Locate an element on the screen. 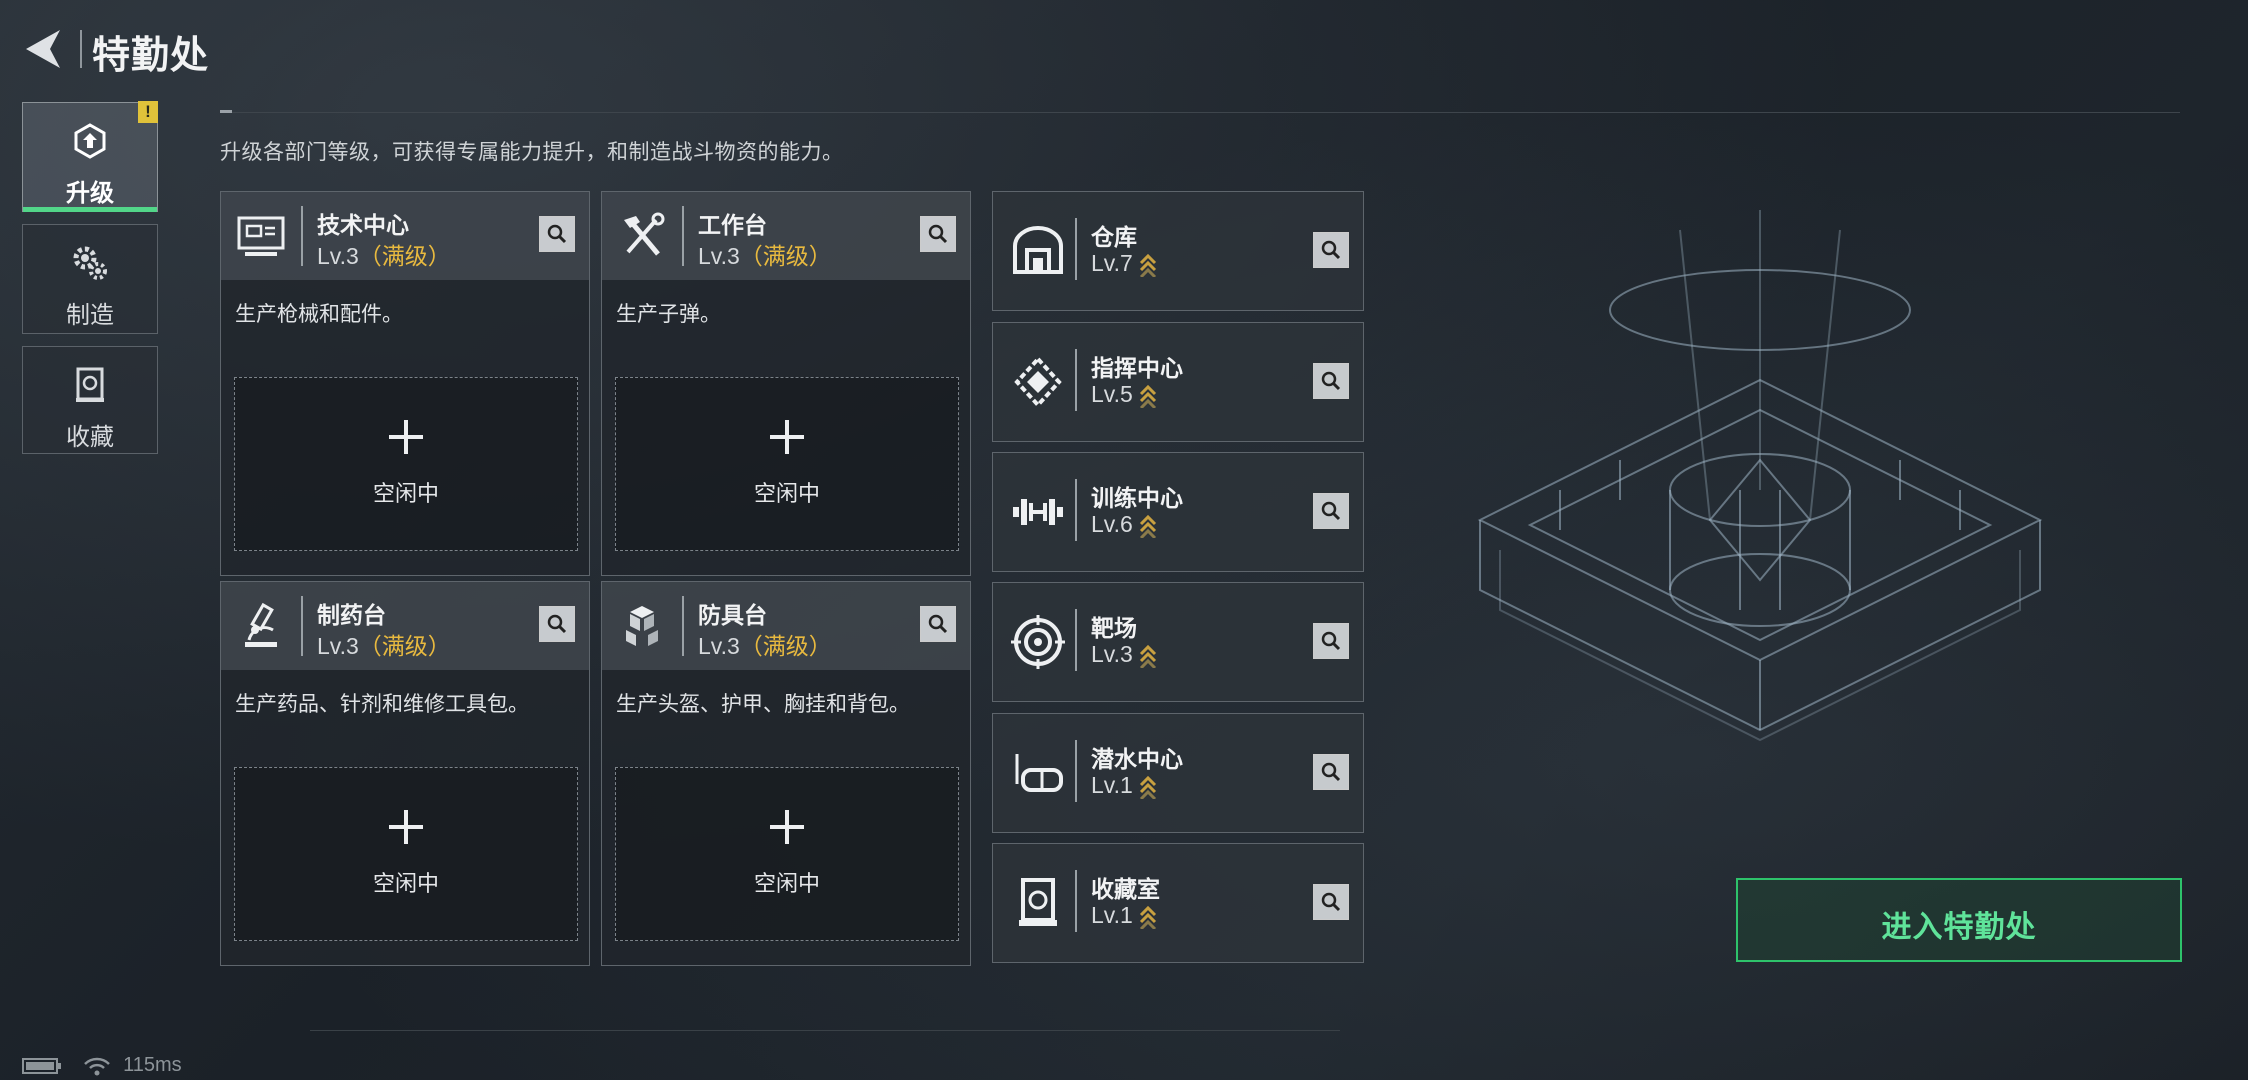 This screenshot has width=2248, height=1080. nav-tab-craft: 制造 is located at coordinates (90, 279).